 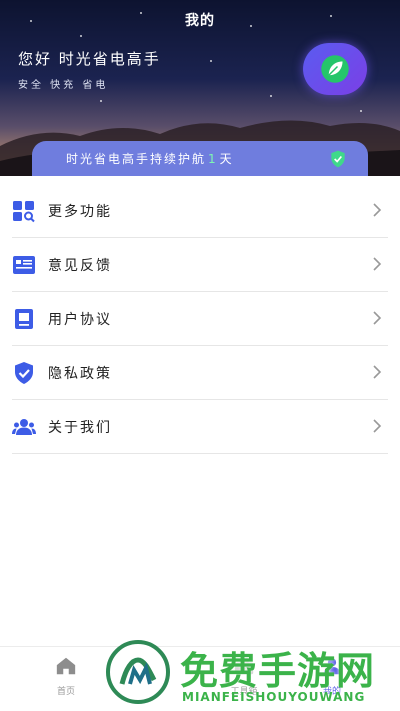 What do you see at coordinates (80, 211) in the screenshot?
I see `menu-item-label: 更多功能` at bounding box center [80, 211].